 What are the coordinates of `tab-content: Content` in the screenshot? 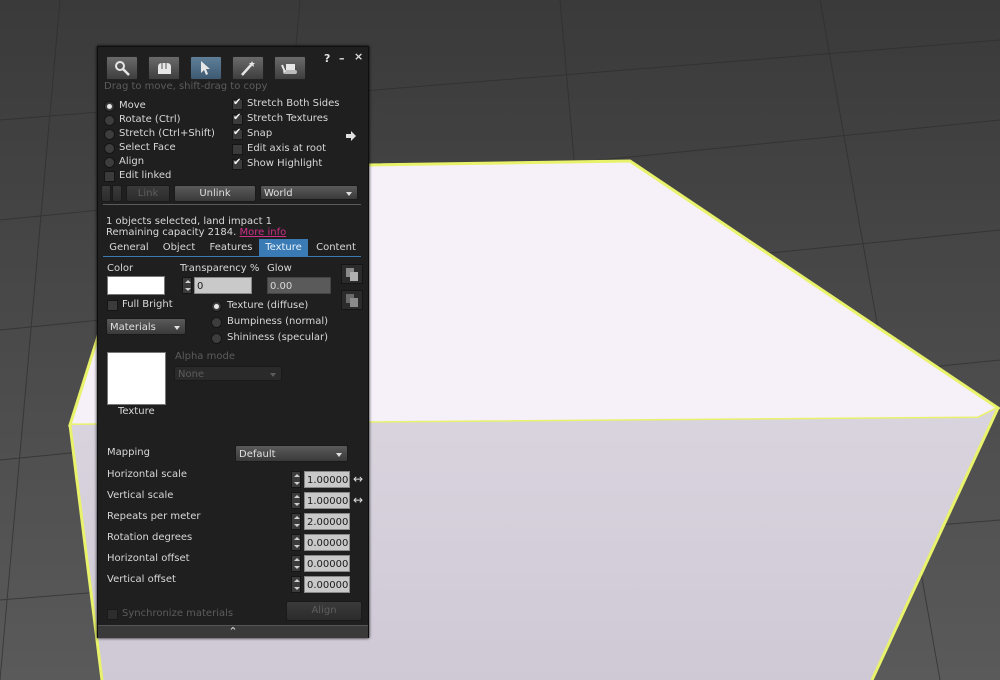 It's located at (336, 247).